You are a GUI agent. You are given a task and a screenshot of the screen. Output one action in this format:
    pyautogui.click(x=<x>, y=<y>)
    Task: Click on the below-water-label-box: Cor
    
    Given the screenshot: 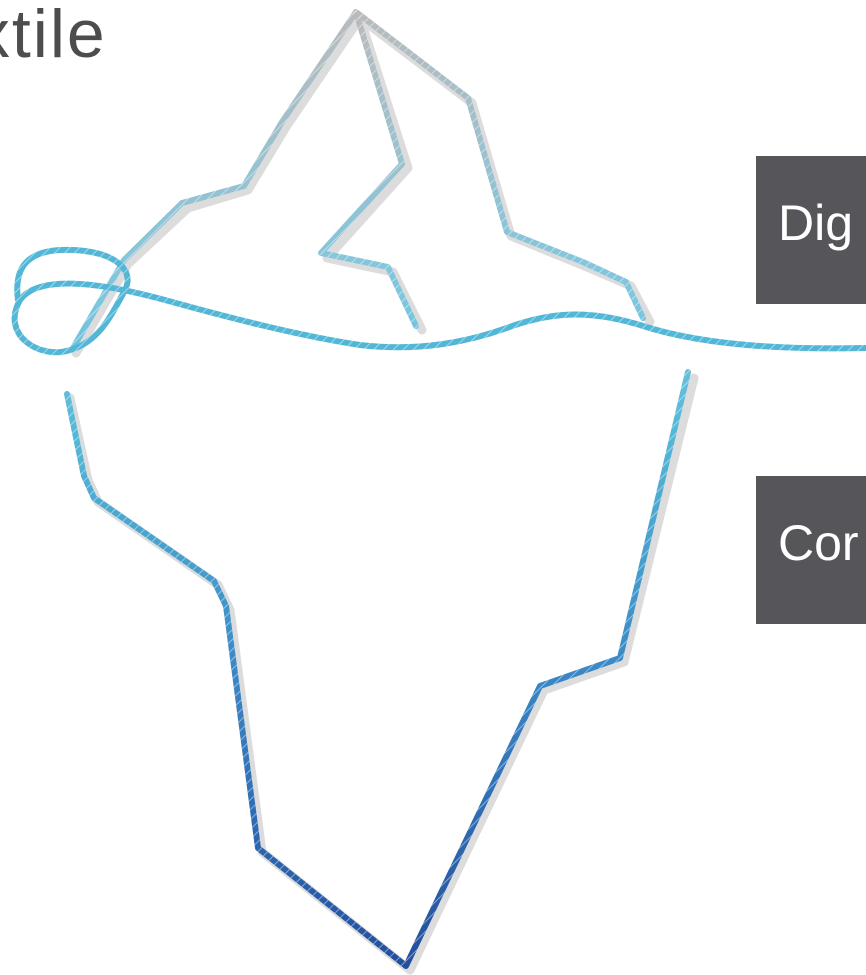 What is the action you would take?
    pyautogui.click(x=811, y=550)
    